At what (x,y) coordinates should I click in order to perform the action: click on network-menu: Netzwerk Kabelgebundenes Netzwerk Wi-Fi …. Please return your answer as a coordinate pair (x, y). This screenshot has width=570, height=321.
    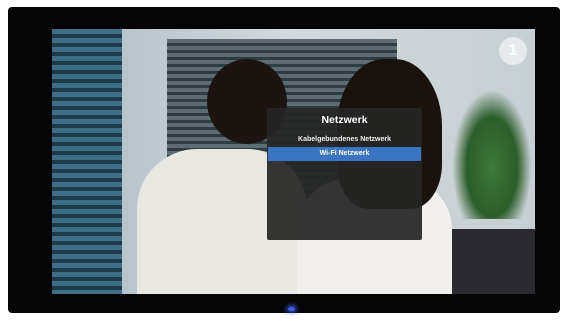
    Looking at the image, I should click on (344, 174).